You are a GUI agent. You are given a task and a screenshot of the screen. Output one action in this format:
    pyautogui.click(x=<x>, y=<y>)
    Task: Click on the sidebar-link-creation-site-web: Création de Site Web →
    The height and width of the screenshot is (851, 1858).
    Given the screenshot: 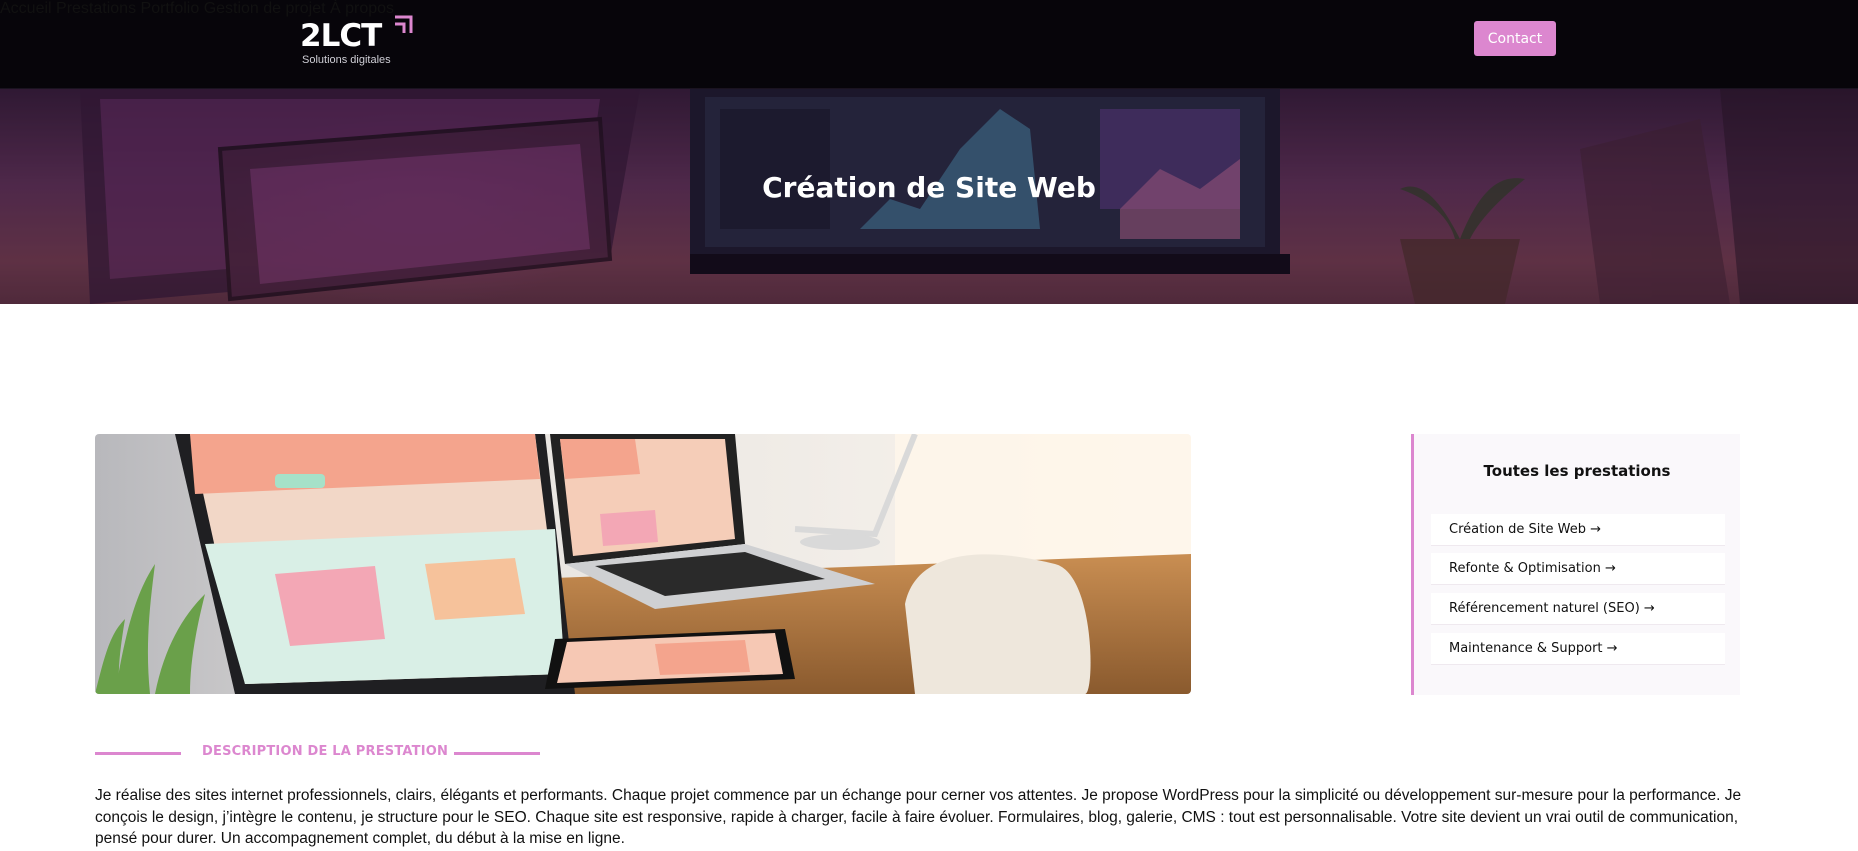 What is the action you would take?
    pyautogui.click(x=1578, y=530)
    